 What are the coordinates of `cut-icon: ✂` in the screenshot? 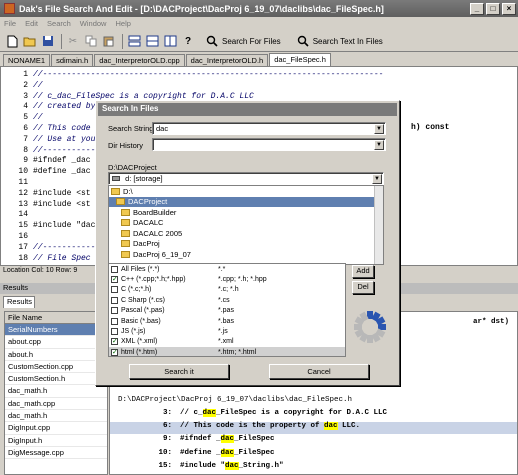 It's located at (73, 41).